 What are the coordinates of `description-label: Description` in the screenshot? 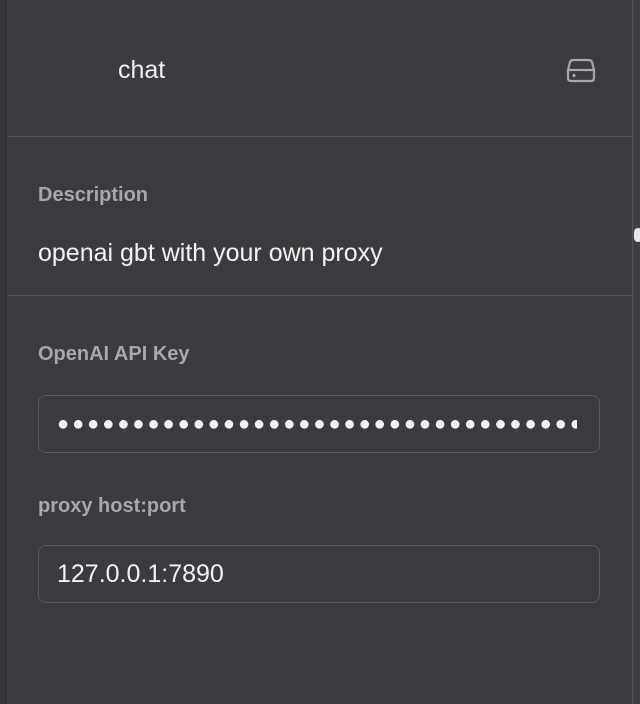 It's located at (93, 195).